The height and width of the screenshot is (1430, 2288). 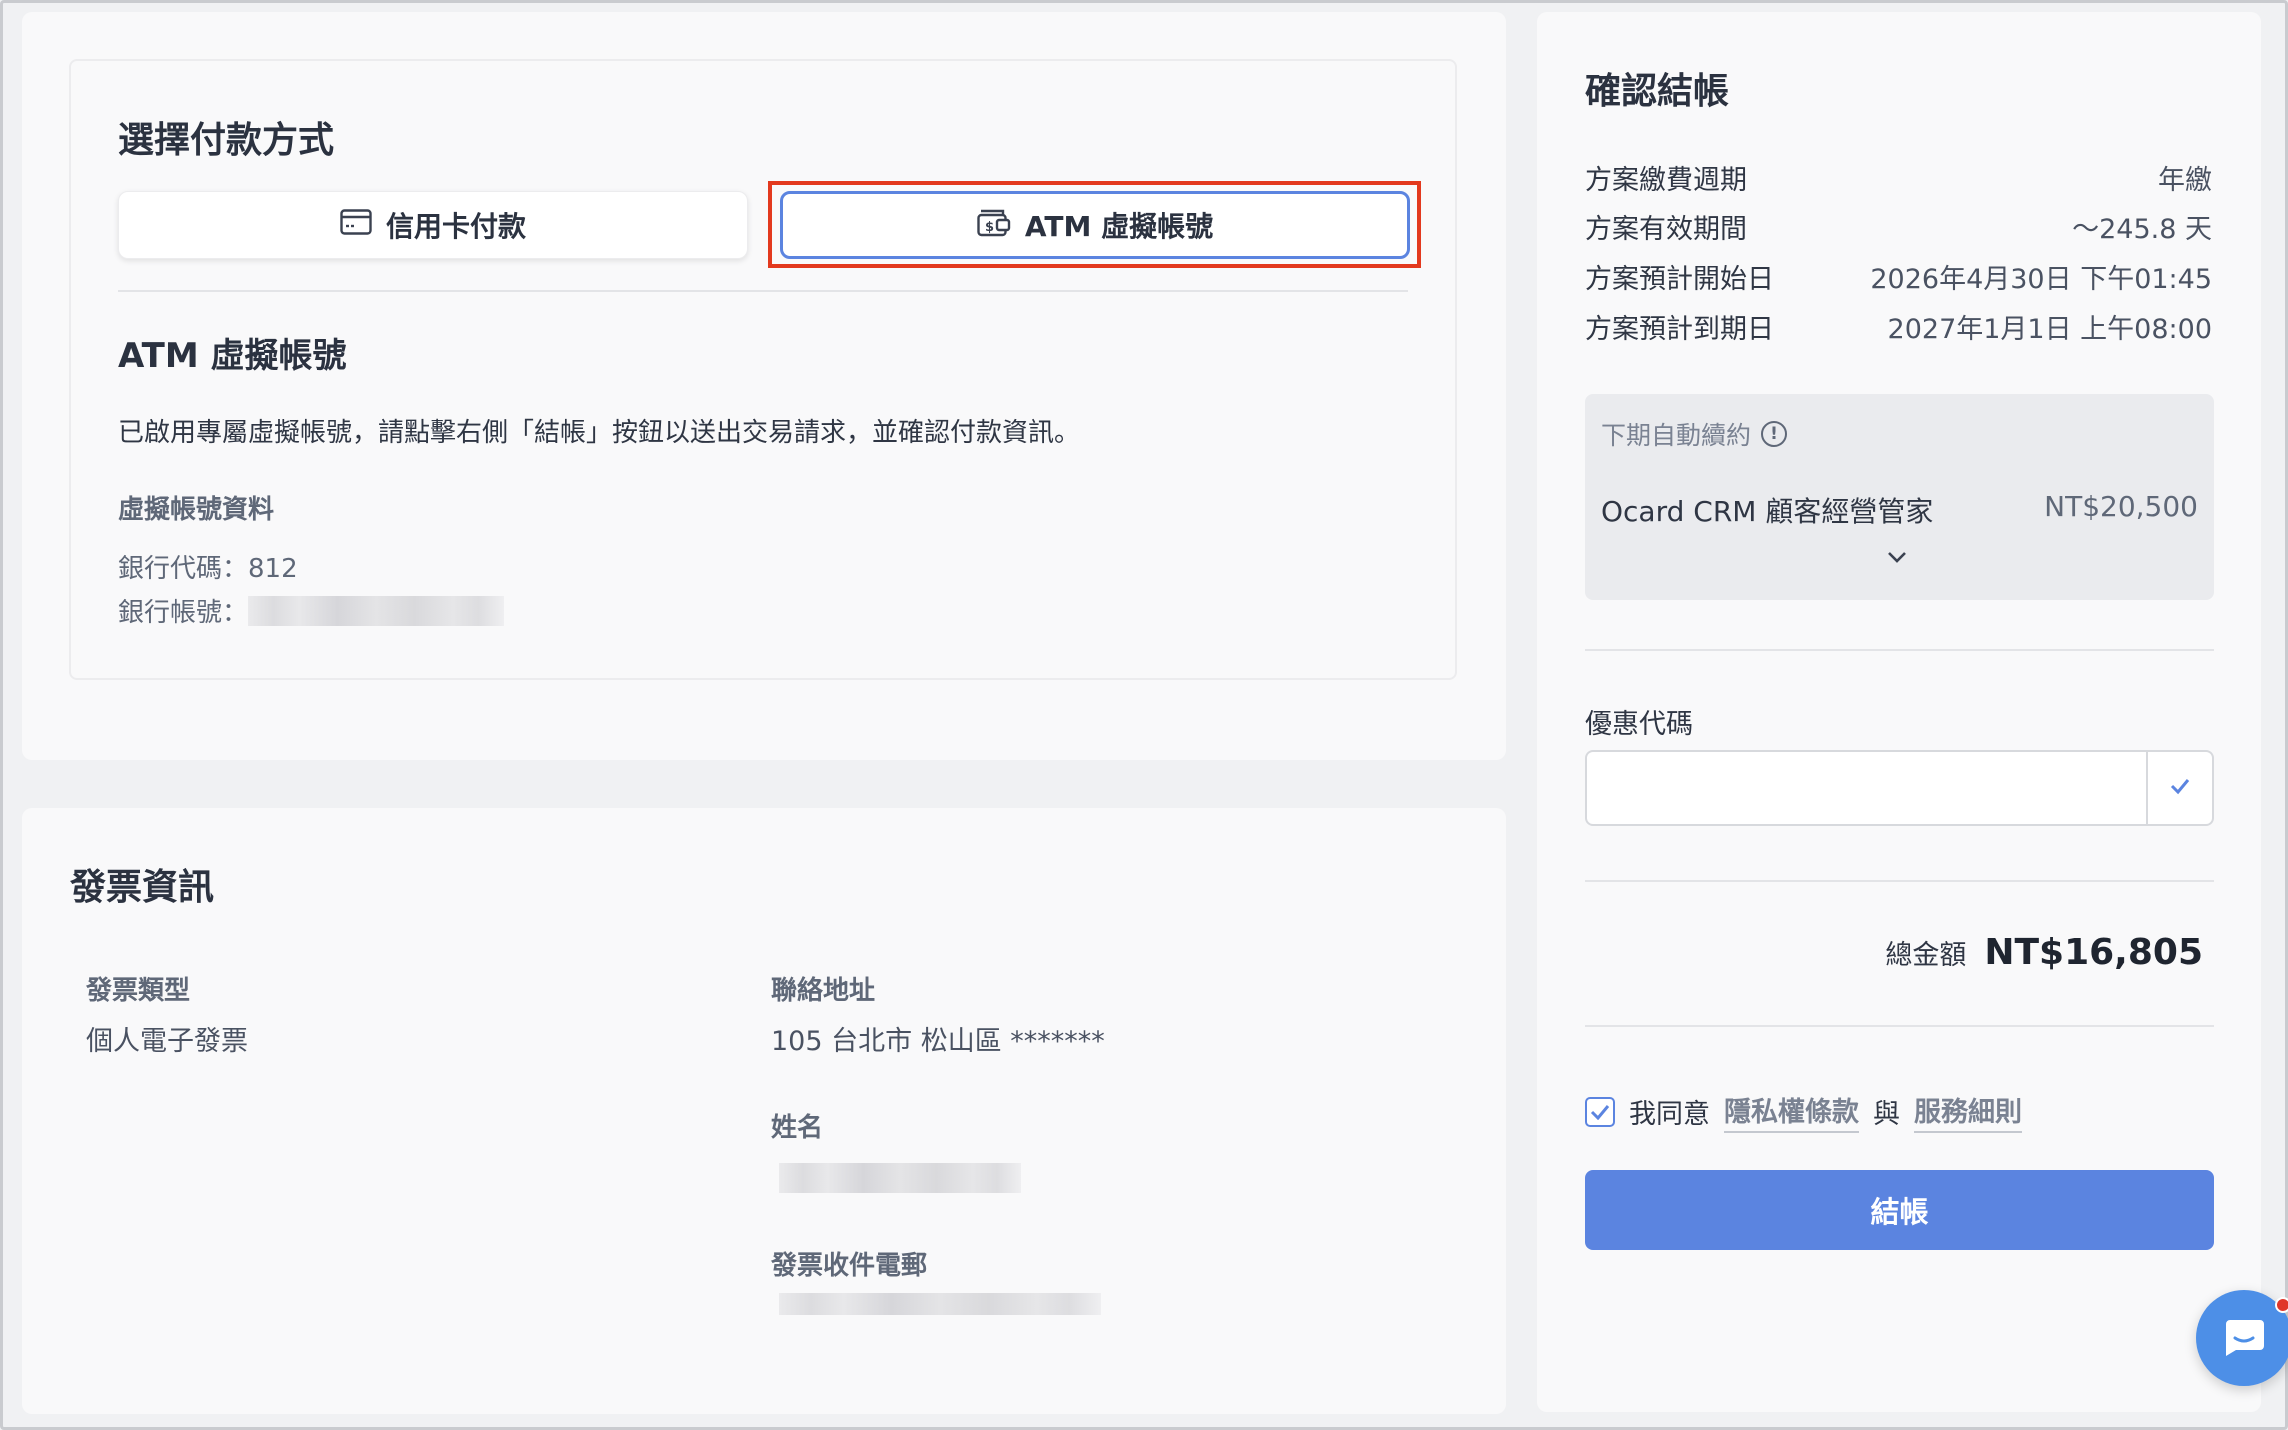 I want to click on bank-code: 銀行代碼：812, so click(x=208, y=566).